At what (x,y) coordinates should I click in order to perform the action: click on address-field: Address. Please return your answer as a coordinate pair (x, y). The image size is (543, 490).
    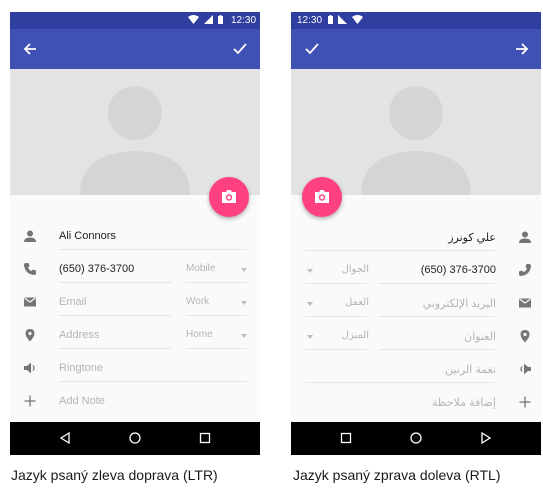
    Looking at the image, I should click on (79, 335).